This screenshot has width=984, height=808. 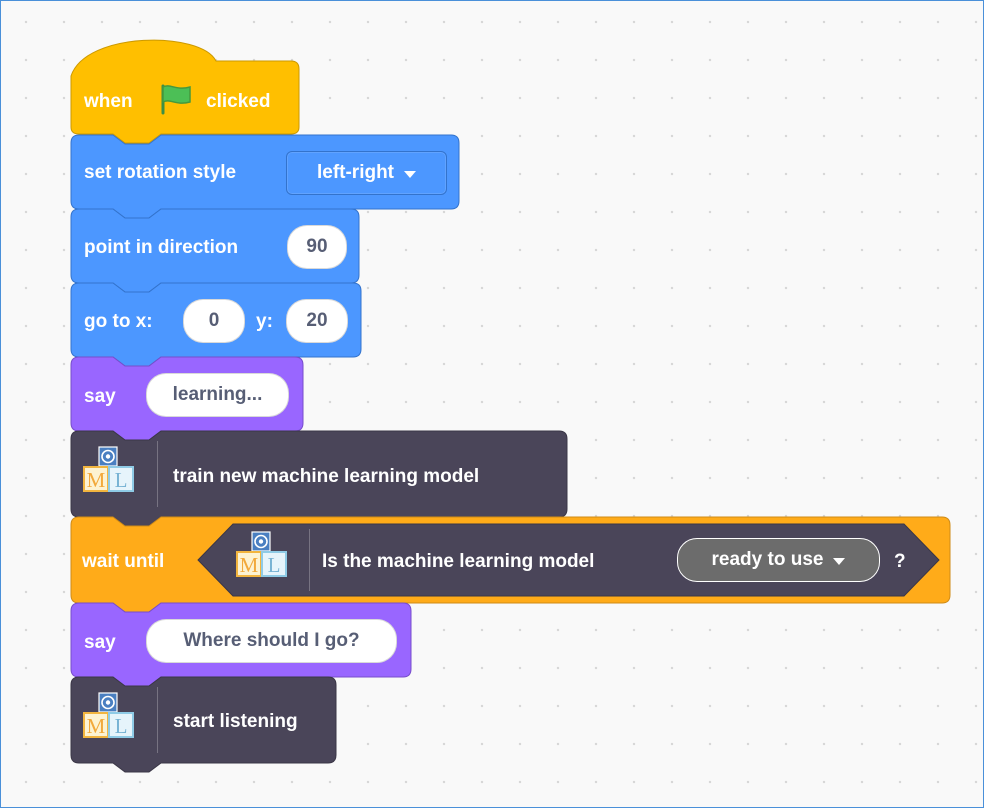 What do you see at coordinates (767, 559) in the screenshot?
I see `ml-state-value: ready to use` at bounding box center [767, 559].